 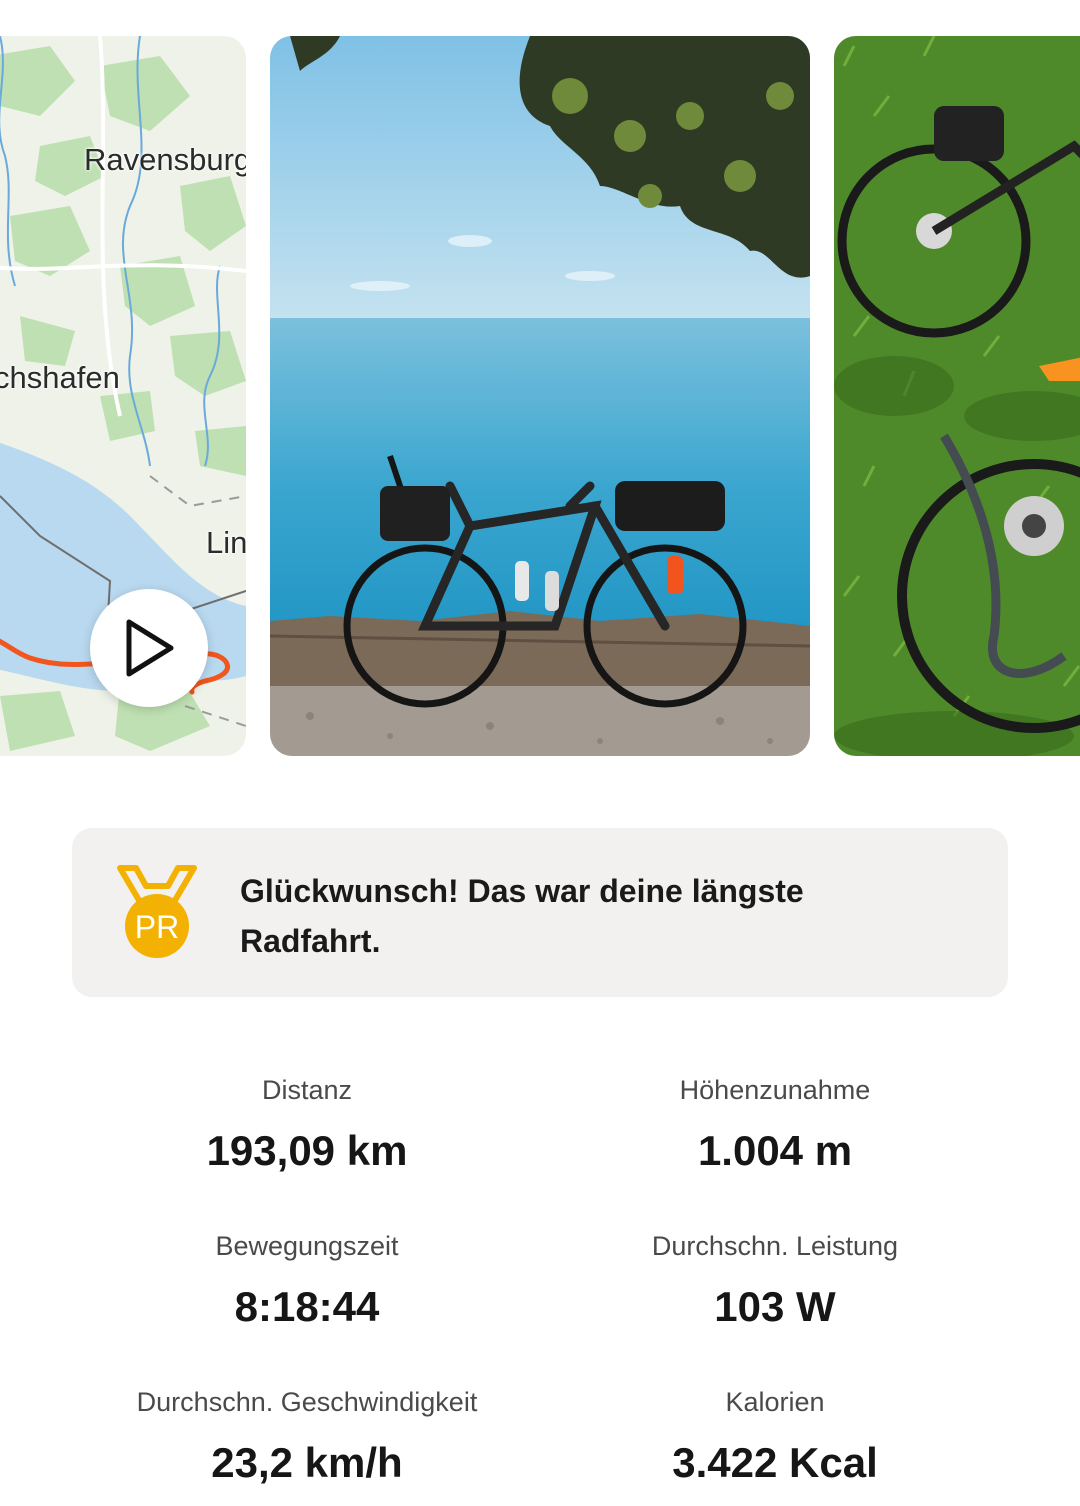 What do you see at coordinates (307, 1090) in the screenshot?
I see `stat-label: Distanz` at bounding box center [307, 1090].